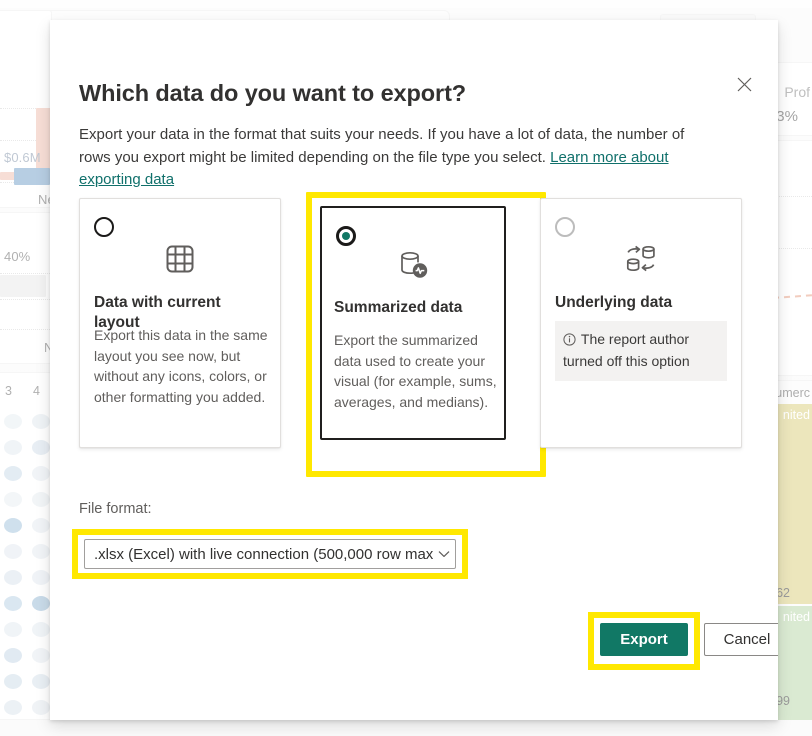 Image resolution: width=812 pixels, height=736 pixels. What do you see at coordinates (398, 307) in the screenshot?
I see `option-title: Summarized data` at bounding box center [398, 307].